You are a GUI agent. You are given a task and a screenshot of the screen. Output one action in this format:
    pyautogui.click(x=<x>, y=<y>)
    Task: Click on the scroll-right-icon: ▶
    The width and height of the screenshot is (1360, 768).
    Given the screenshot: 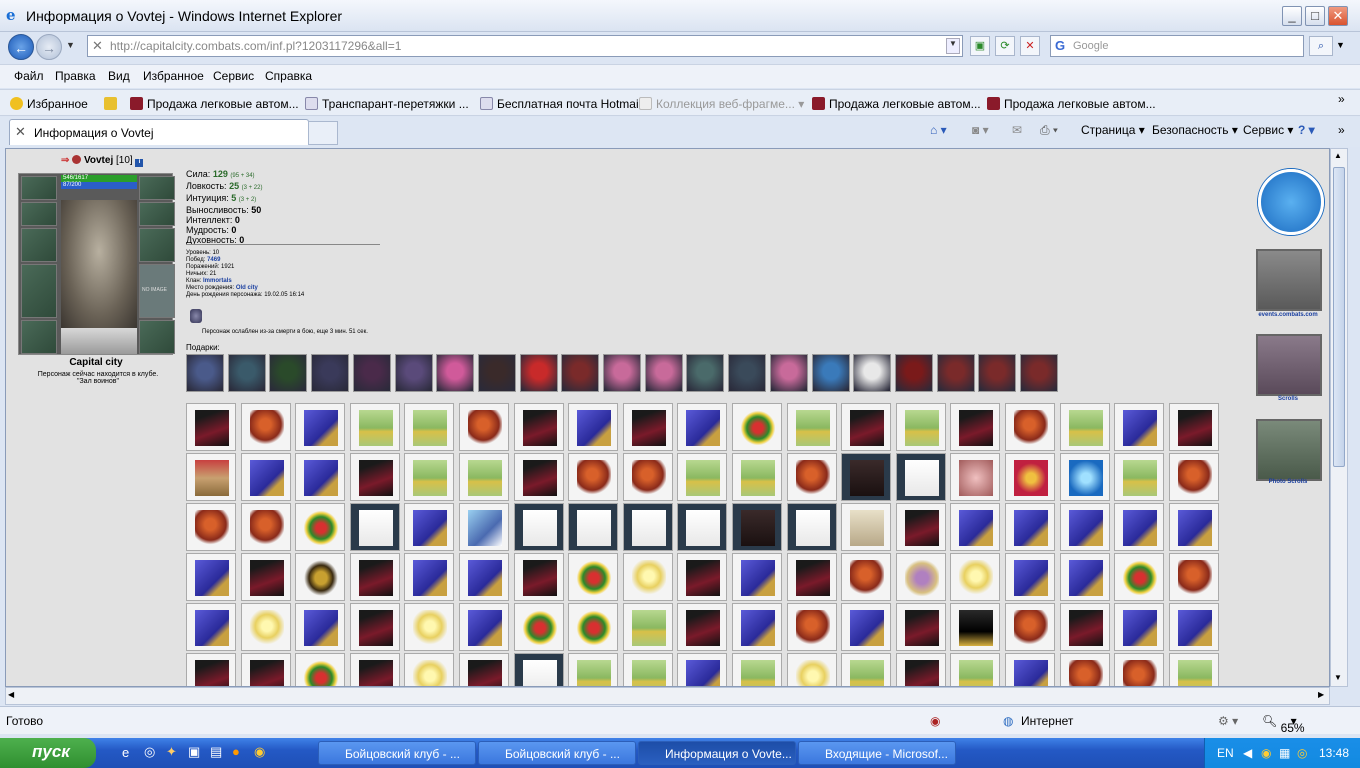 What is the action you would take?
    pyautogui.click(x=1321, y=694)
    